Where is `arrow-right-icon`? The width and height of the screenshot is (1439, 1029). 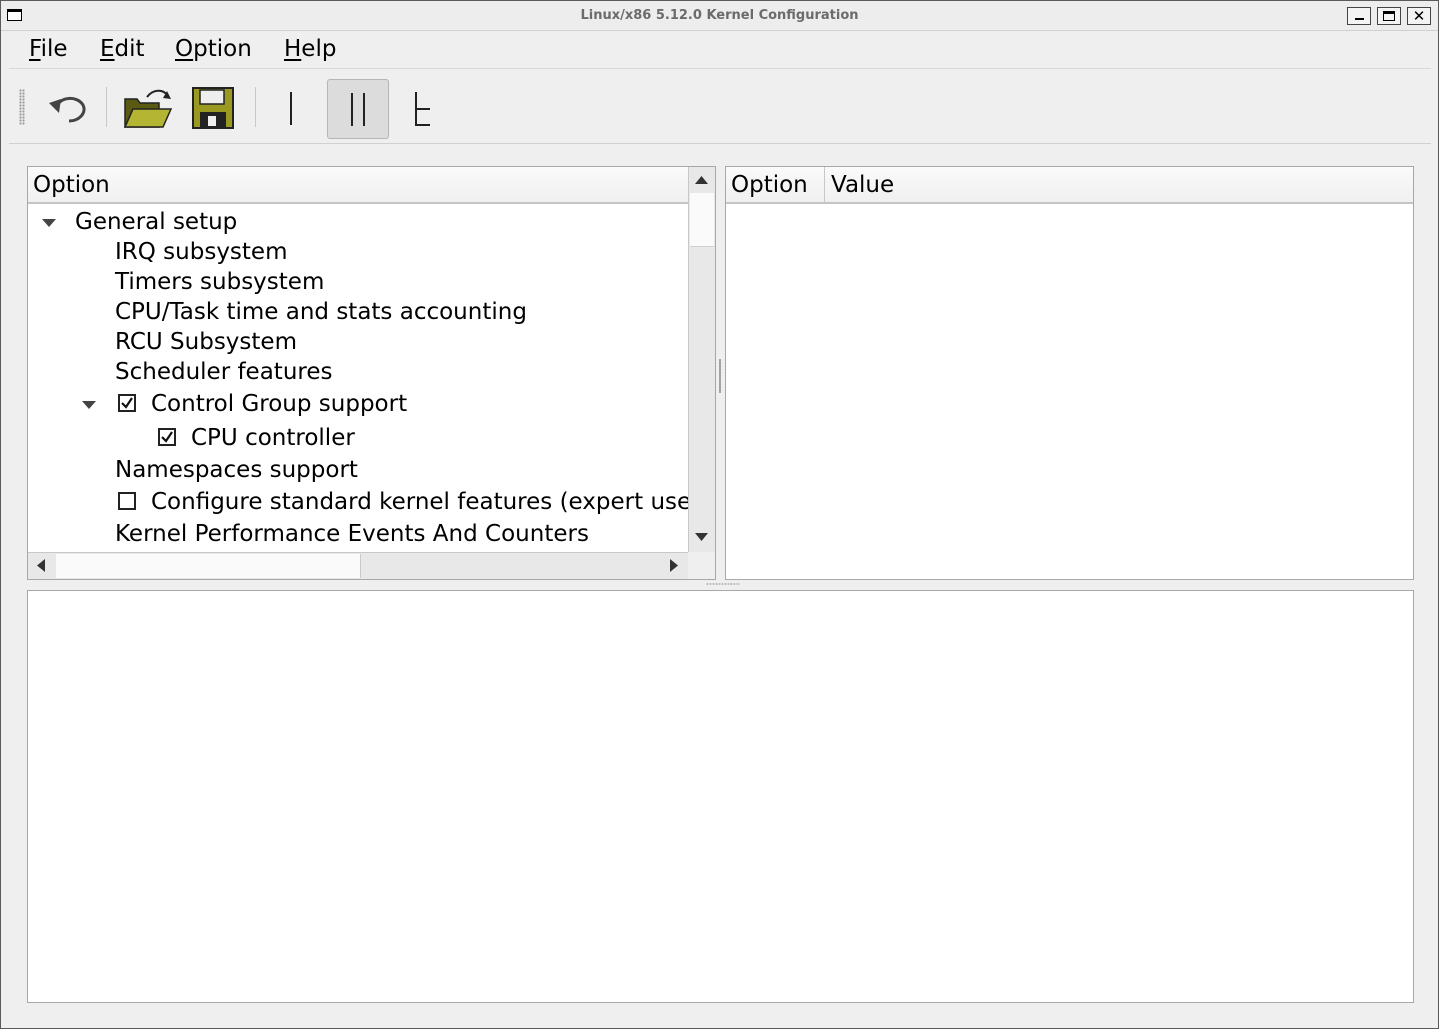 arrow-right-icon is located at coordinates (674, 565).